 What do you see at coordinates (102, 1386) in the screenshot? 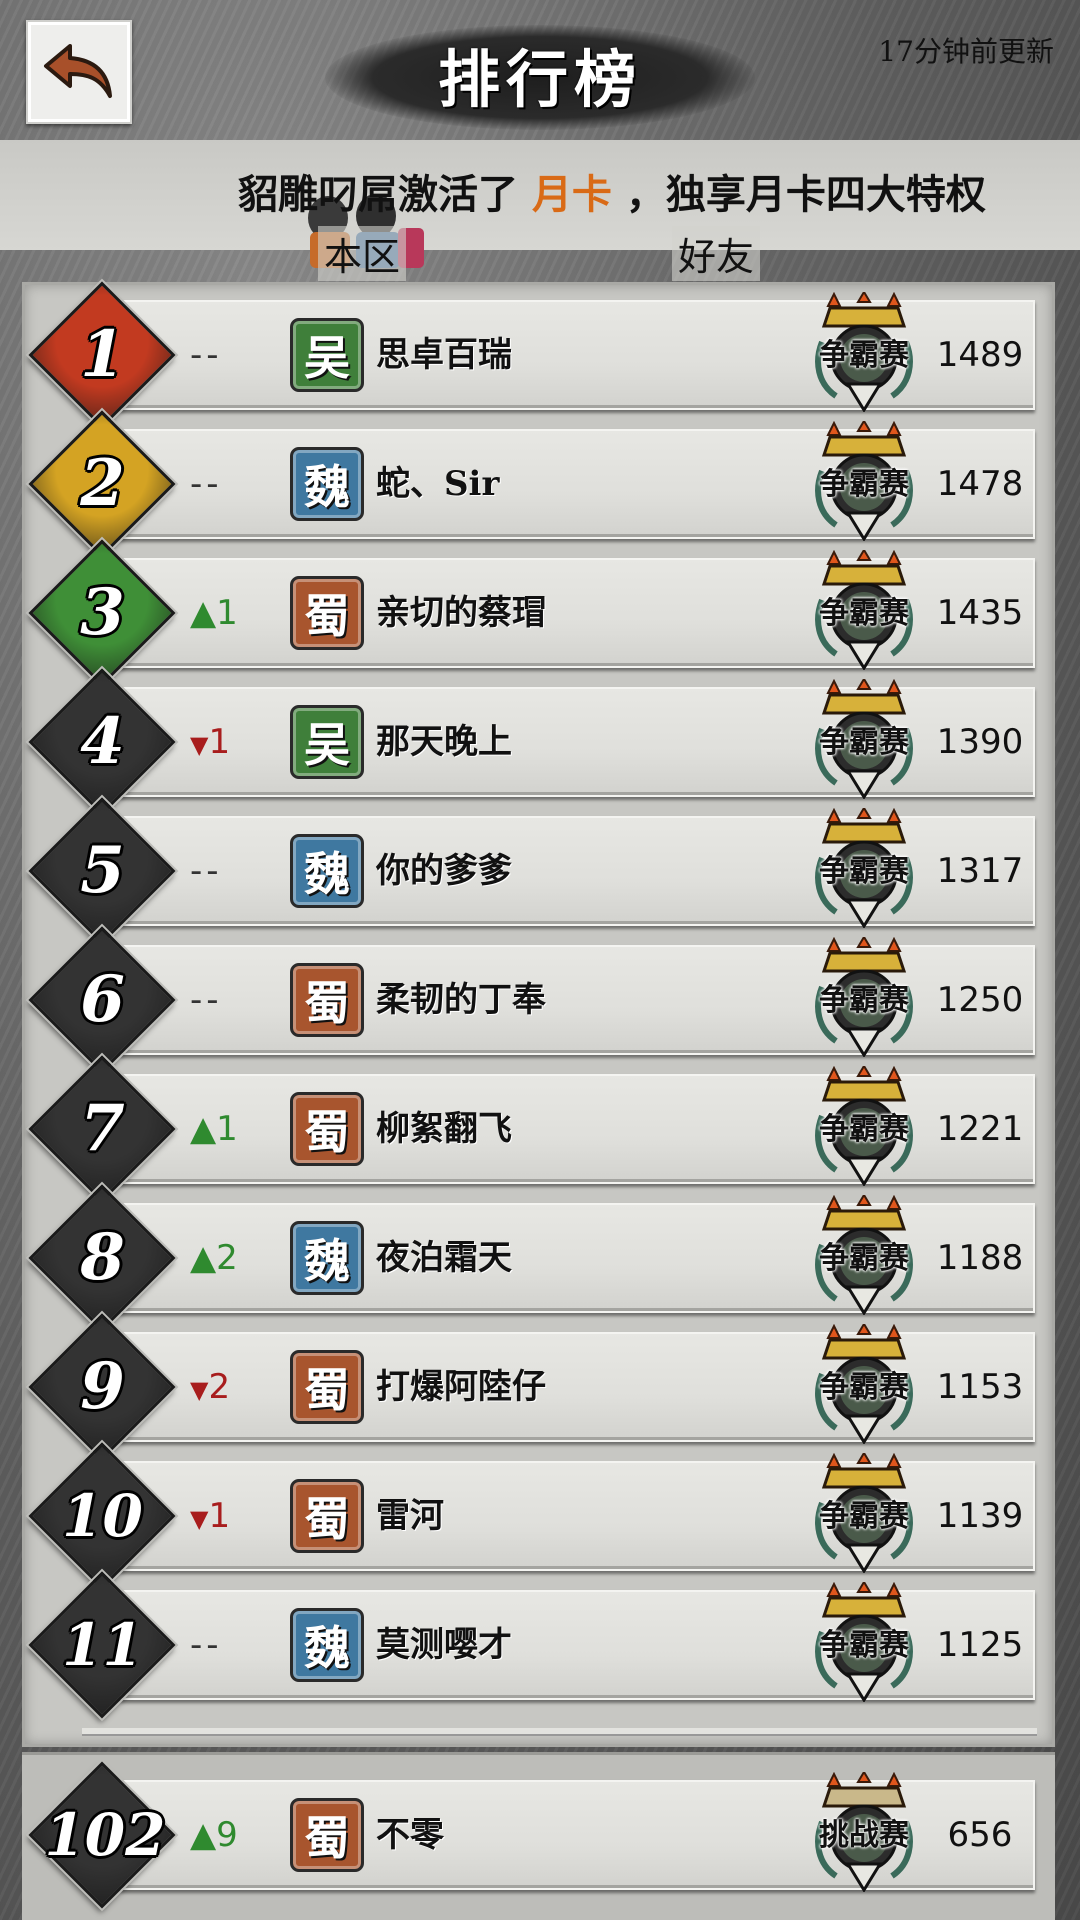
I see `rank-number: 9` at bounding box center [102, 1386].